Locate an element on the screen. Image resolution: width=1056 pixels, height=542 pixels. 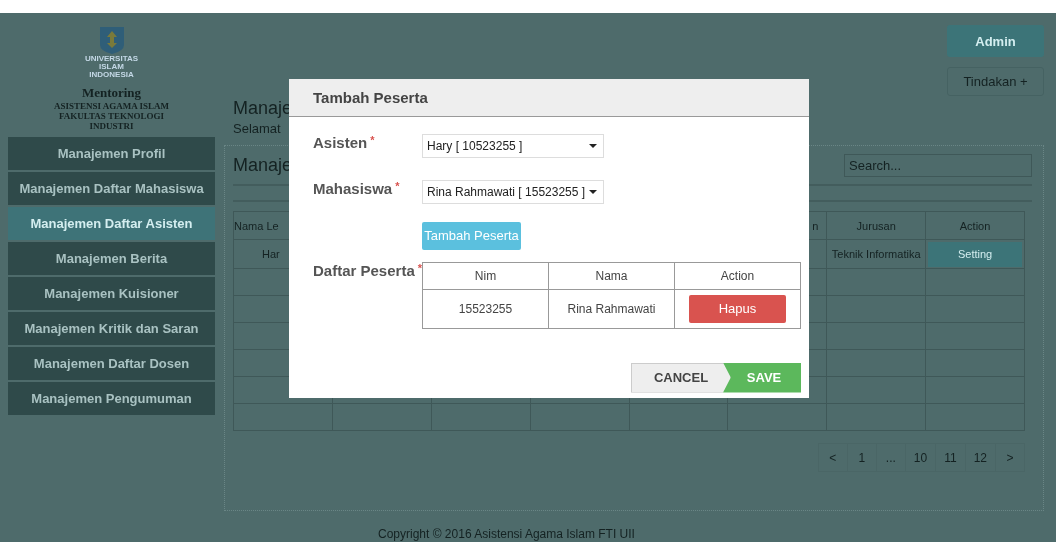
copyright-text: Copyright © 2016 Asistensi Agama Islam FTI UII is located at coordinates (507, 534).